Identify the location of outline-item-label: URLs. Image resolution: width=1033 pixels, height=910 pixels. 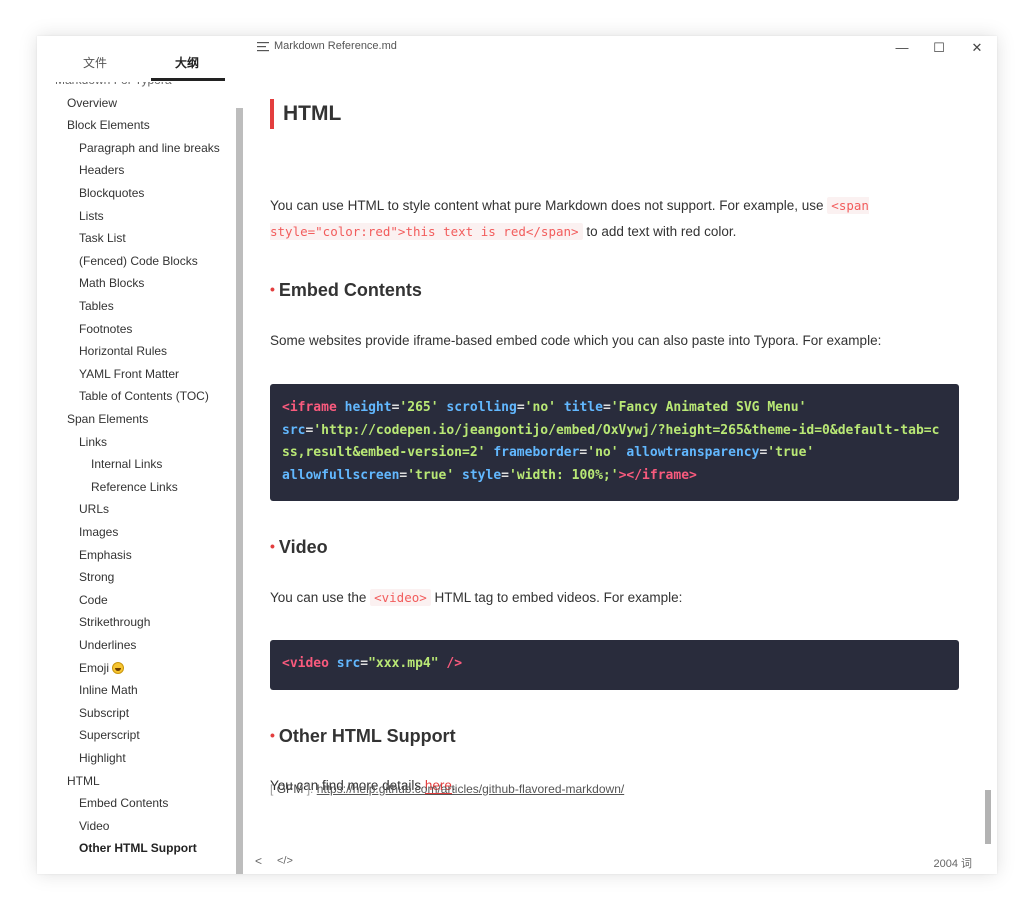
(94, 509).